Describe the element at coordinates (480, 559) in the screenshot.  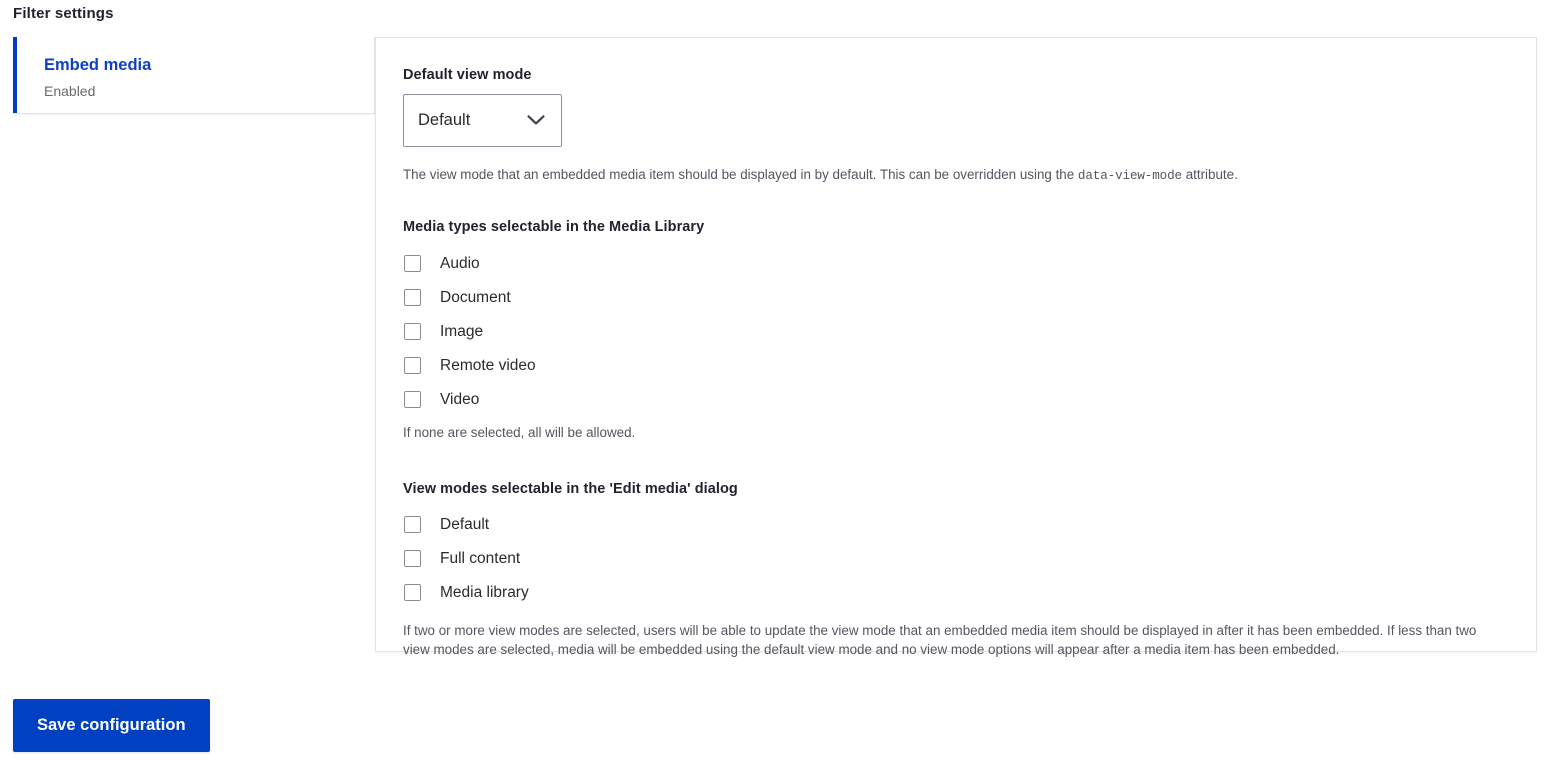
I see `checkbox-view-full-content-label: Full content` at that location.